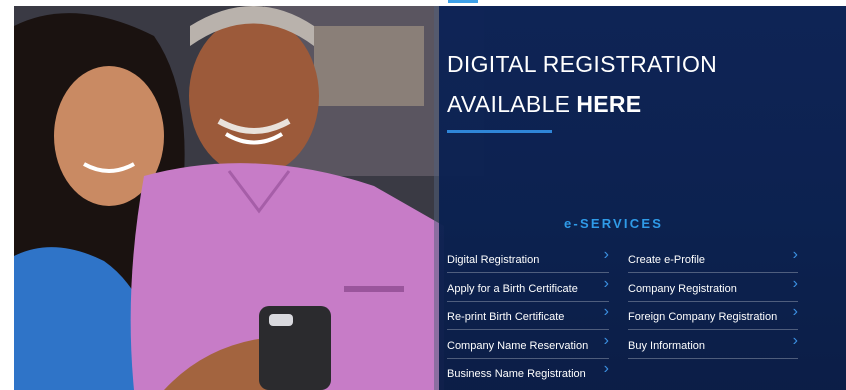 This screenshot has width=846, height=390. Describe the element at coordinates (582, 64) in the screenshot. I see `headline-line1: DIGITAL REGISTRATION` at that location.